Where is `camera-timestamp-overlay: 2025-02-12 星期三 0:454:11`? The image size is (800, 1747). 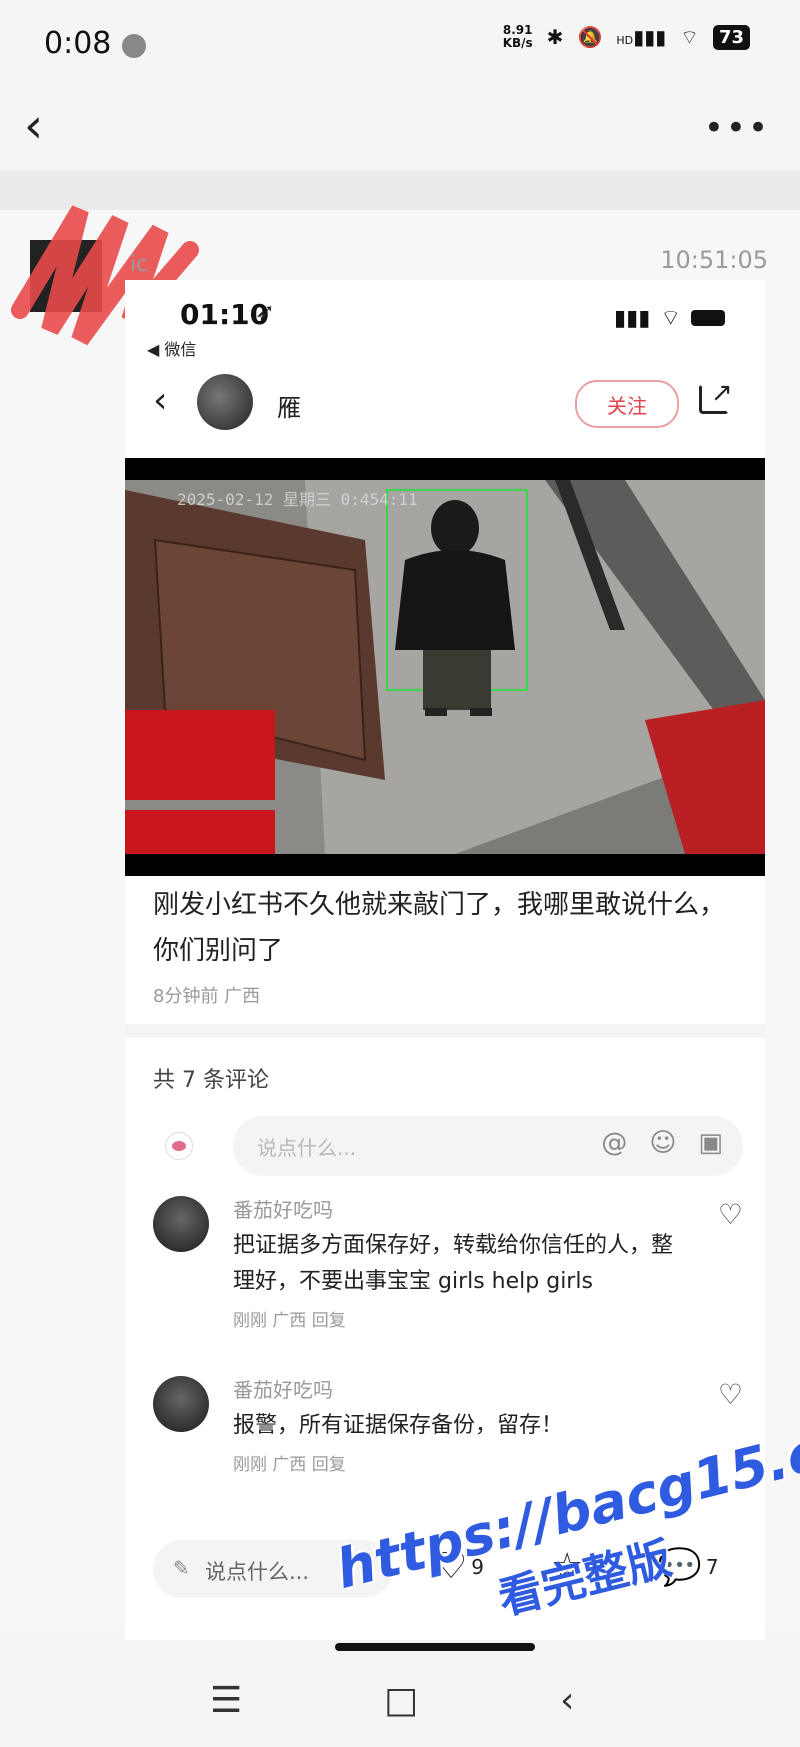 camera-timestamp-overlay: 2025-02-12 星期三 0:454:11 is located at coordinates (297, 499).